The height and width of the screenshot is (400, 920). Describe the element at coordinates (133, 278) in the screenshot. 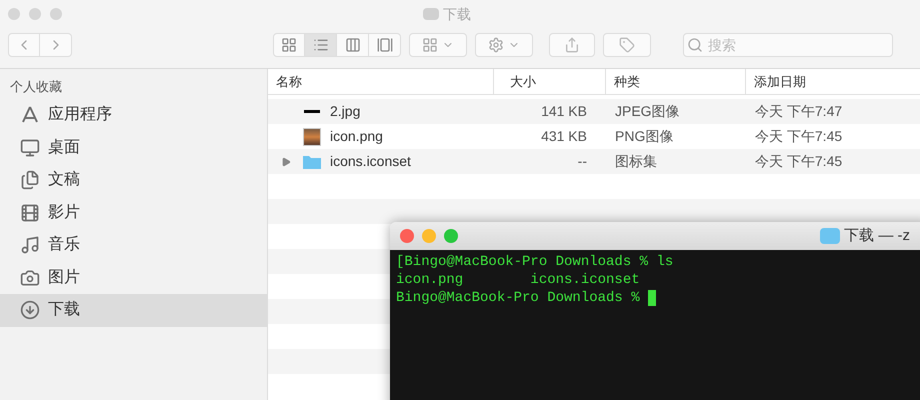

I see `sidebar-item: 图片` at that location.